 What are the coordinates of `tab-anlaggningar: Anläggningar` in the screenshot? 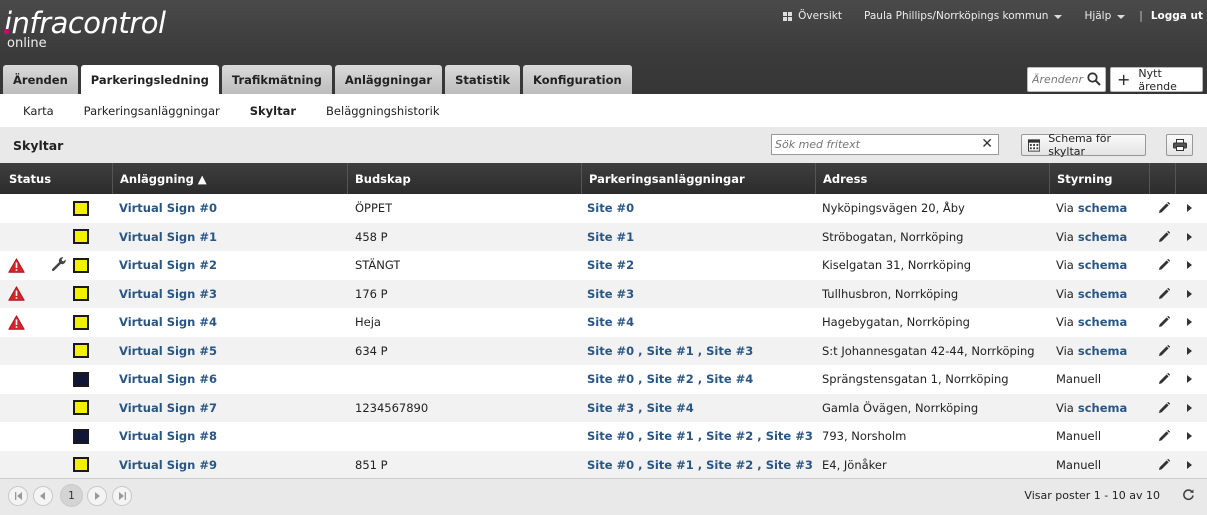 It's located at (388, 79).